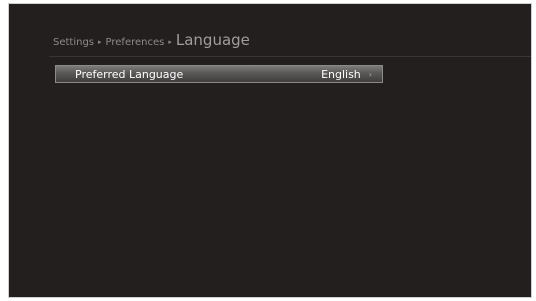 This screenshot has height=301, width=536. I want to click on chevron-right-icon: ›, so click(370, 74).